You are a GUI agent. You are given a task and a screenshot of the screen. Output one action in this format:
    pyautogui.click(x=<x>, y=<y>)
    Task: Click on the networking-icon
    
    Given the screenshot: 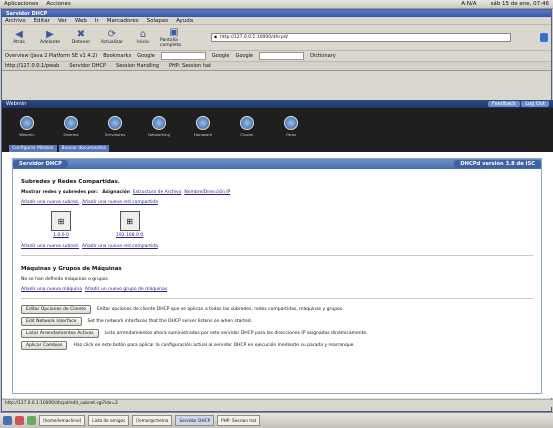 What is the action you would take?
    pyautogui.click(x=159, y=123)
    